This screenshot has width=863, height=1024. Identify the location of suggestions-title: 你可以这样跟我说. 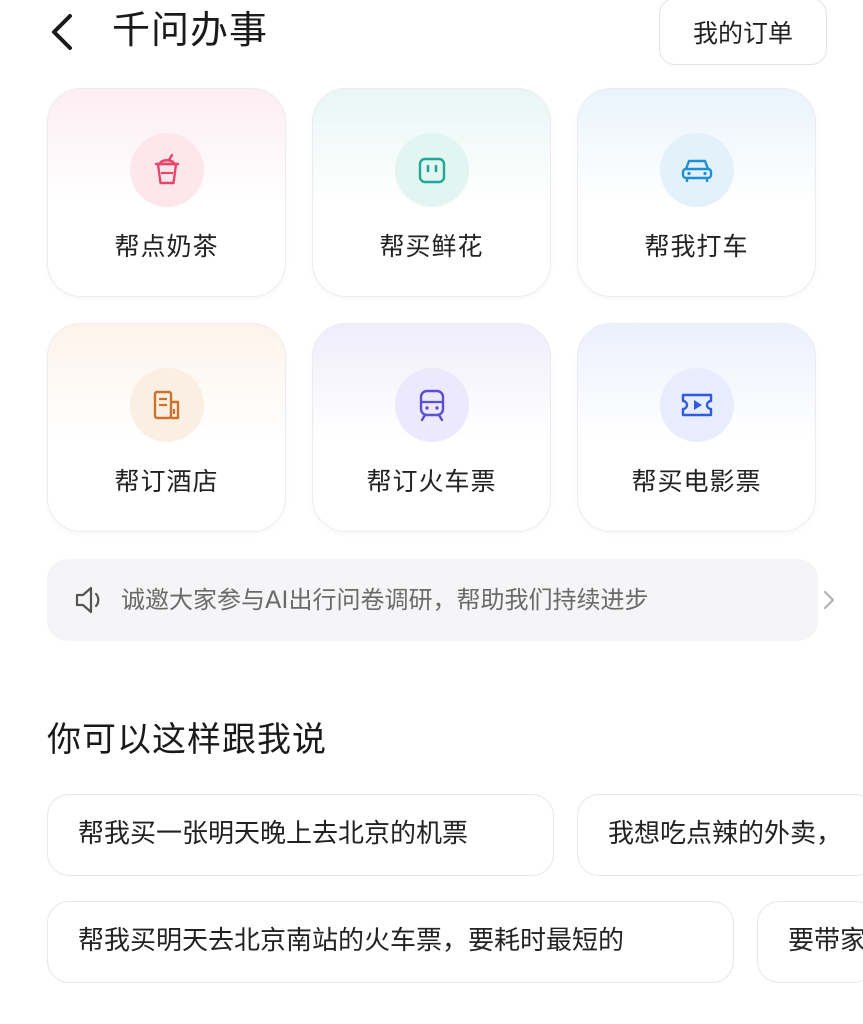
(187, 740).